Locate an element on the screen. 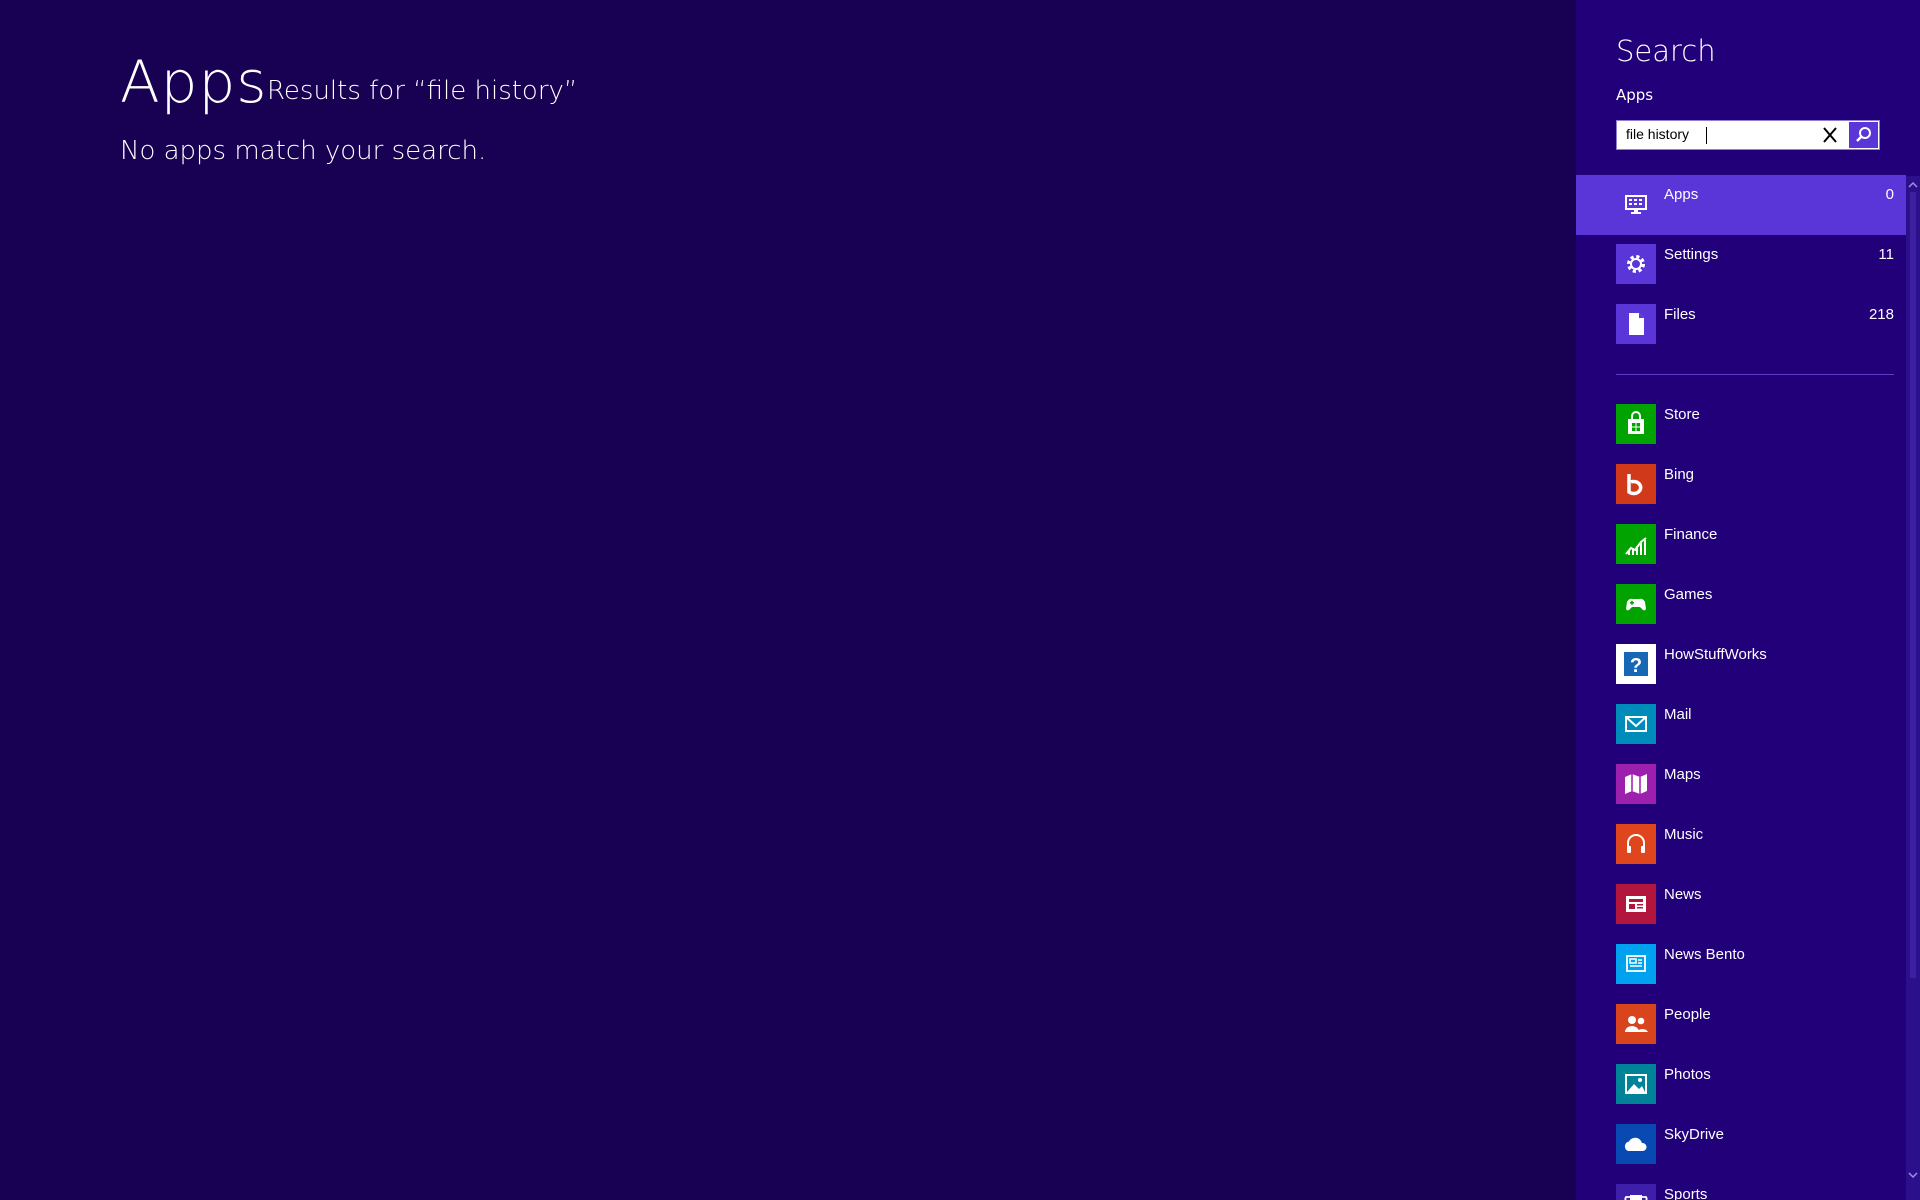 Image resolution: width=1920 pixels, height=1200 pixels. app-item-maps: Maps is located at coordinates (1741, 785).